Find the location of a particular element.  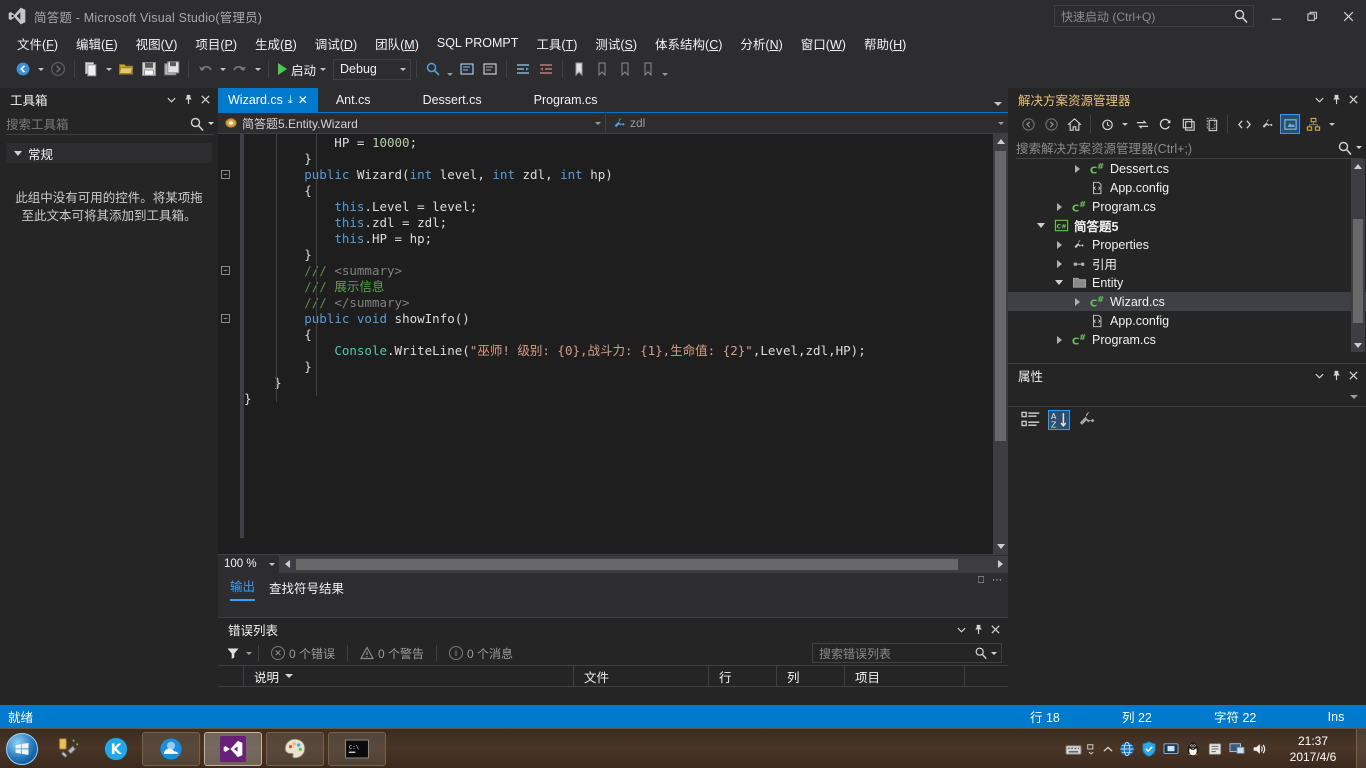

back-icon is located at coordinates (1028, 124).